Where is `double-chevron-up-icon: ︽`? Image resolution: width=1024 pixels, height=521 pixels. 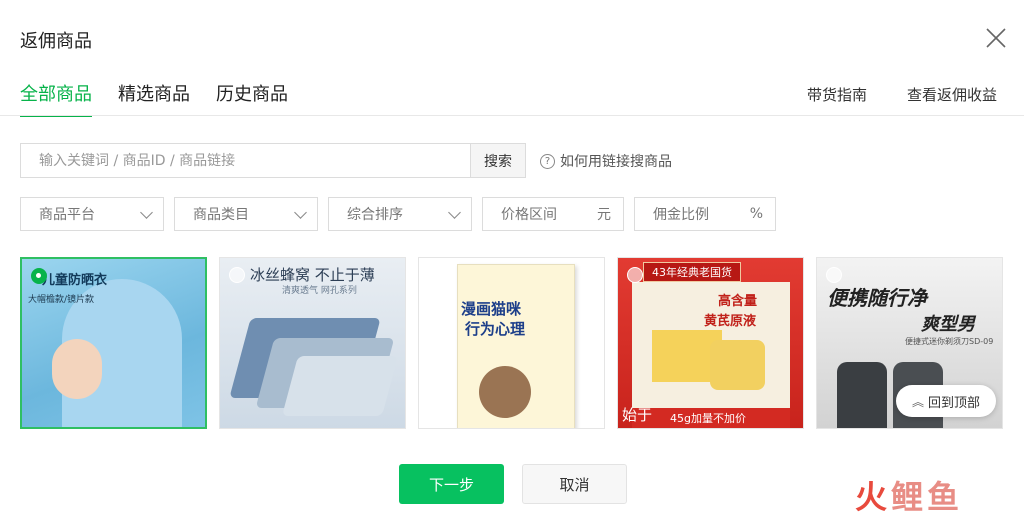
double-chevron-up-icon: ︽ is located at coordinates (917, 401).